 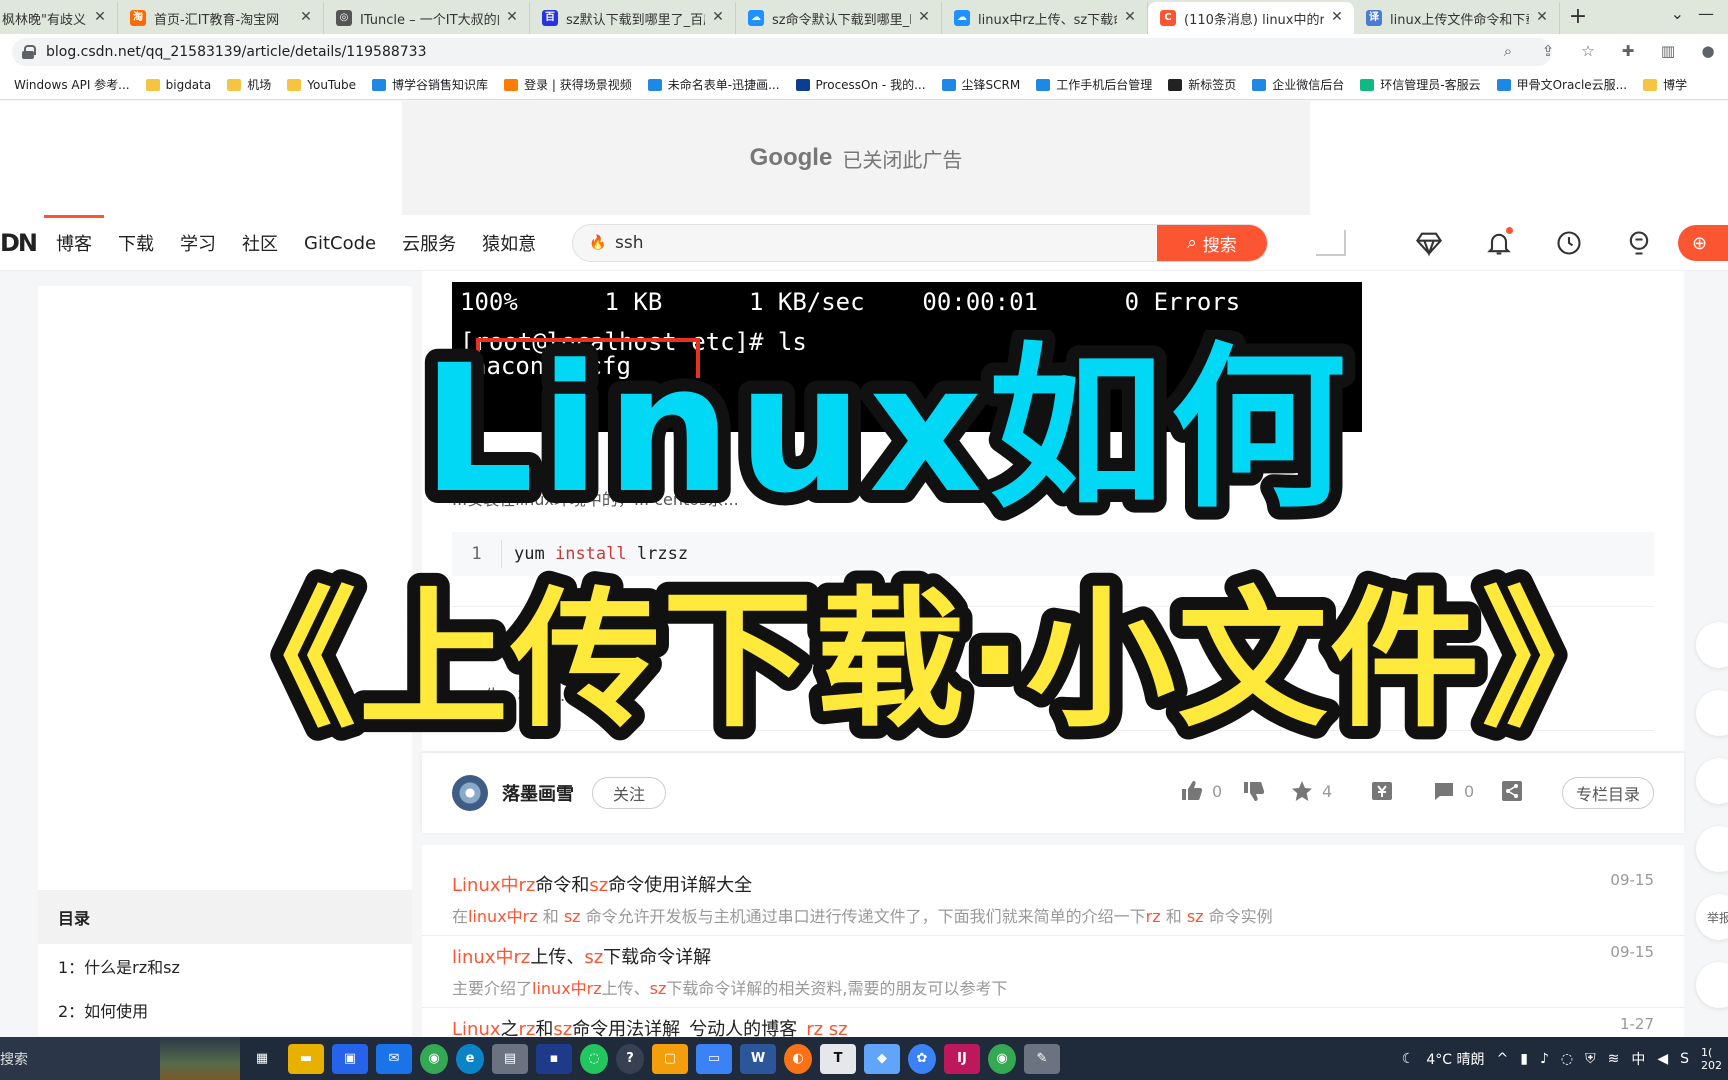 I want to click on help-icon: ?, so click(x=630, y=1058).